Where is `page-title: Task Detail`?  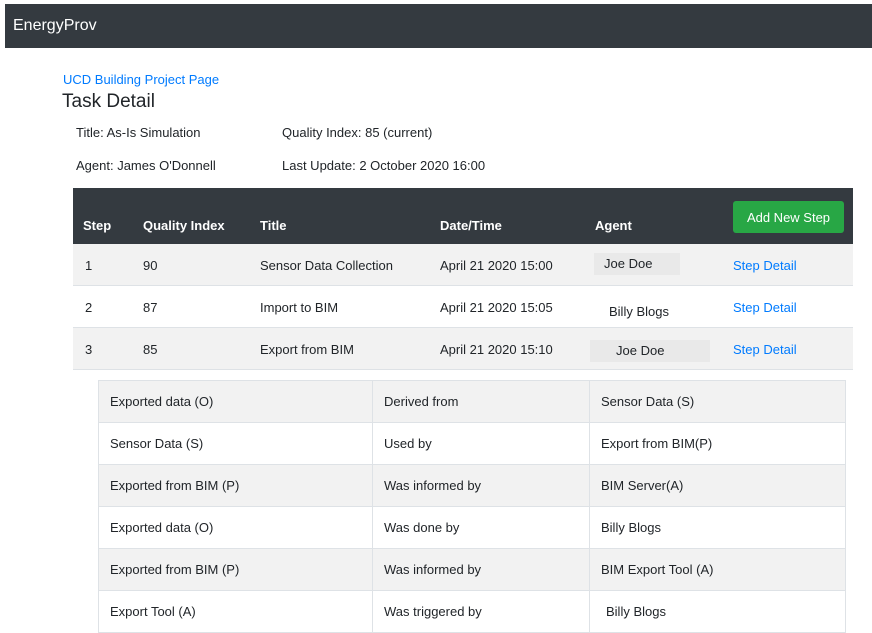 page-title: Task Detail is located at coordinates (108, 101).